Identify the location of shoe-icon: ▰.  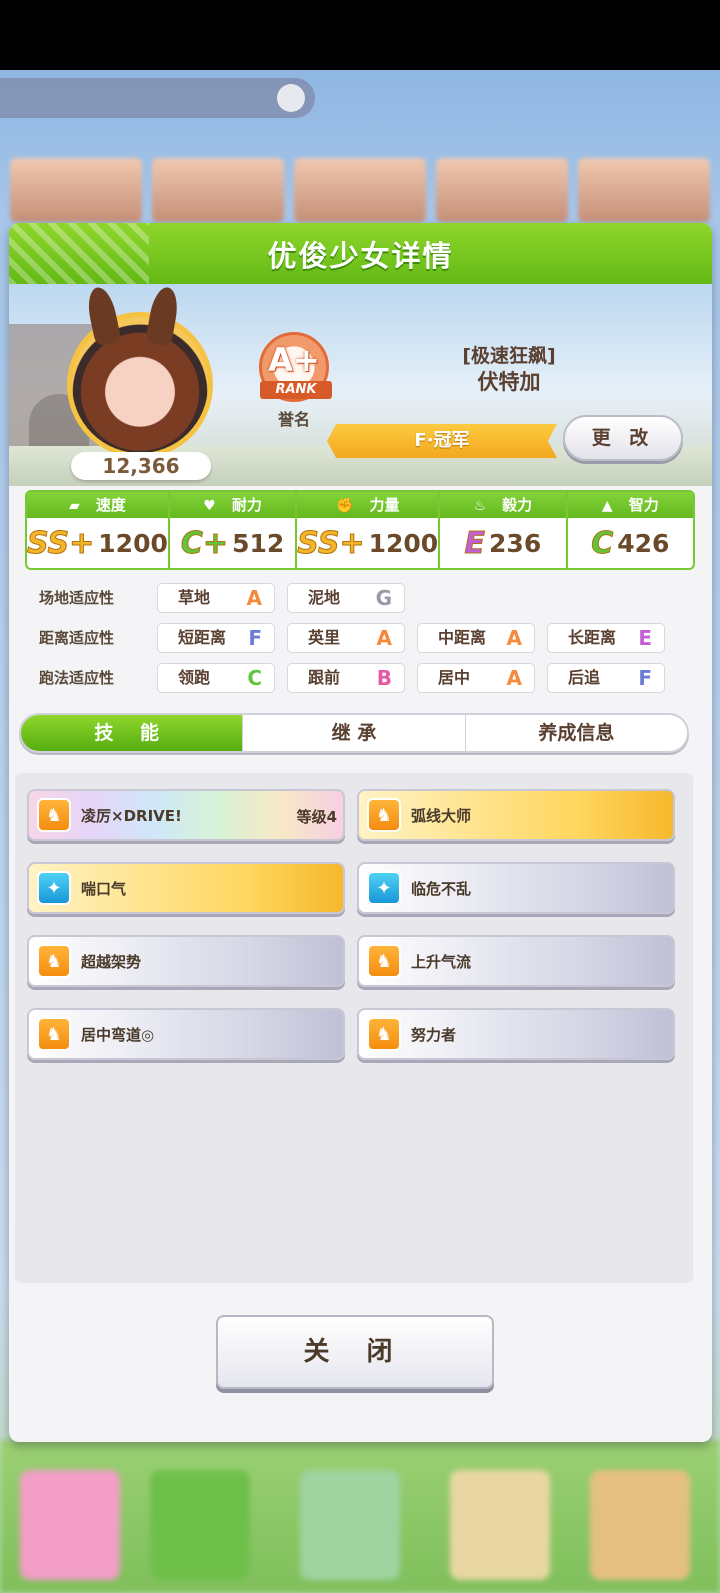
(74, 506).